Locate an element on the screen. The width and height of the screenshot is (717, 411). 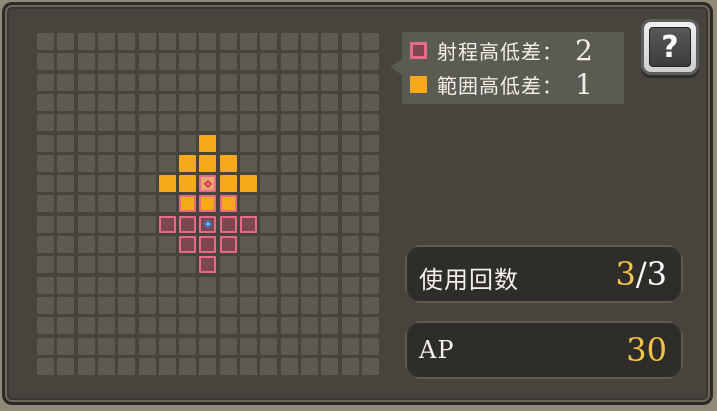
grid-cell-range-area is located at coordinates (208, 204).